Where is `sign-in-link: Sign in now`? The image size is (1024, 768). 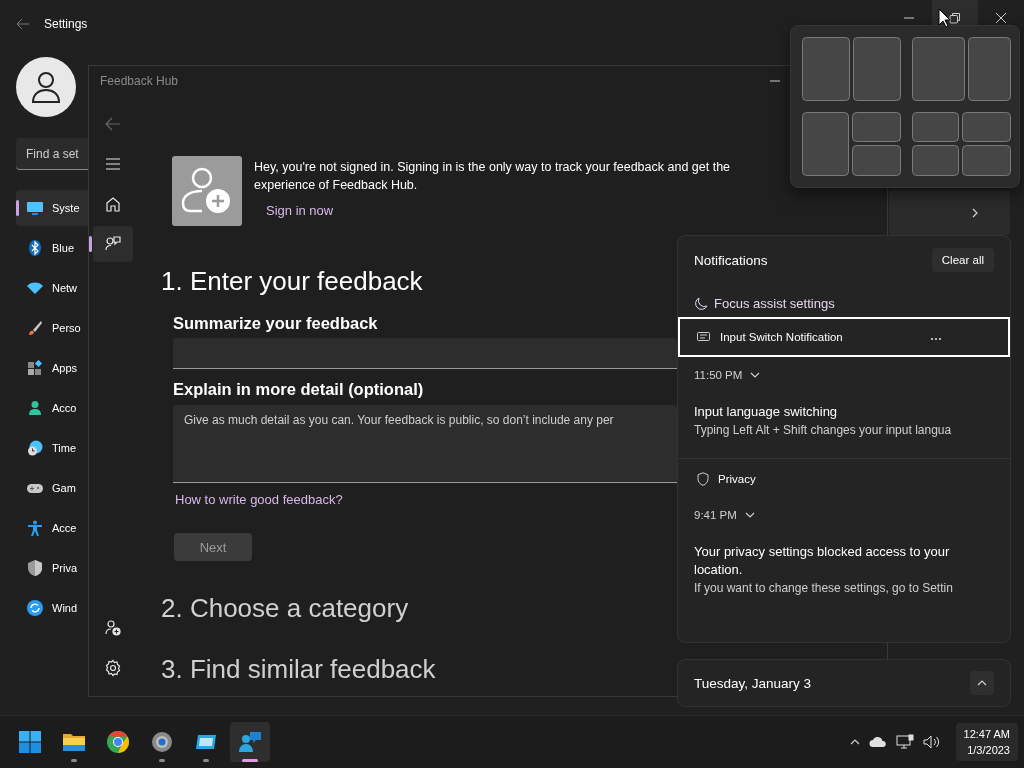 sign-in-link: Sign in now is located at coordinates (300, 210).